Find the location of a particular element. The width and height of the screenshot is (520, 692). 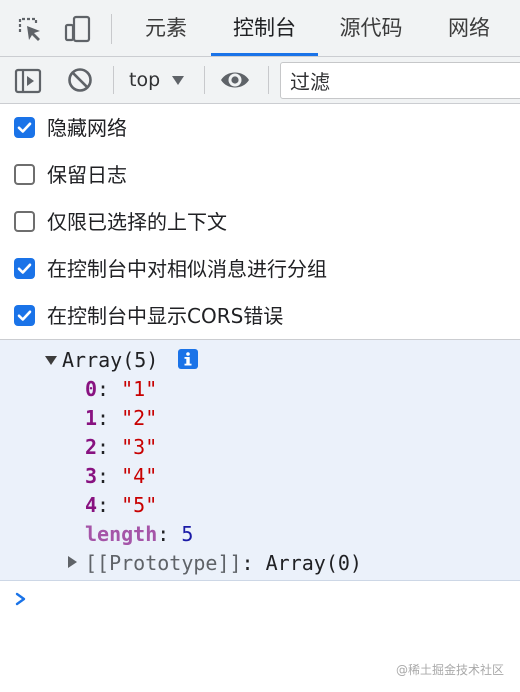

setting-label: 在控制台中显示CORS错误 is located at coordinates (165, 316).